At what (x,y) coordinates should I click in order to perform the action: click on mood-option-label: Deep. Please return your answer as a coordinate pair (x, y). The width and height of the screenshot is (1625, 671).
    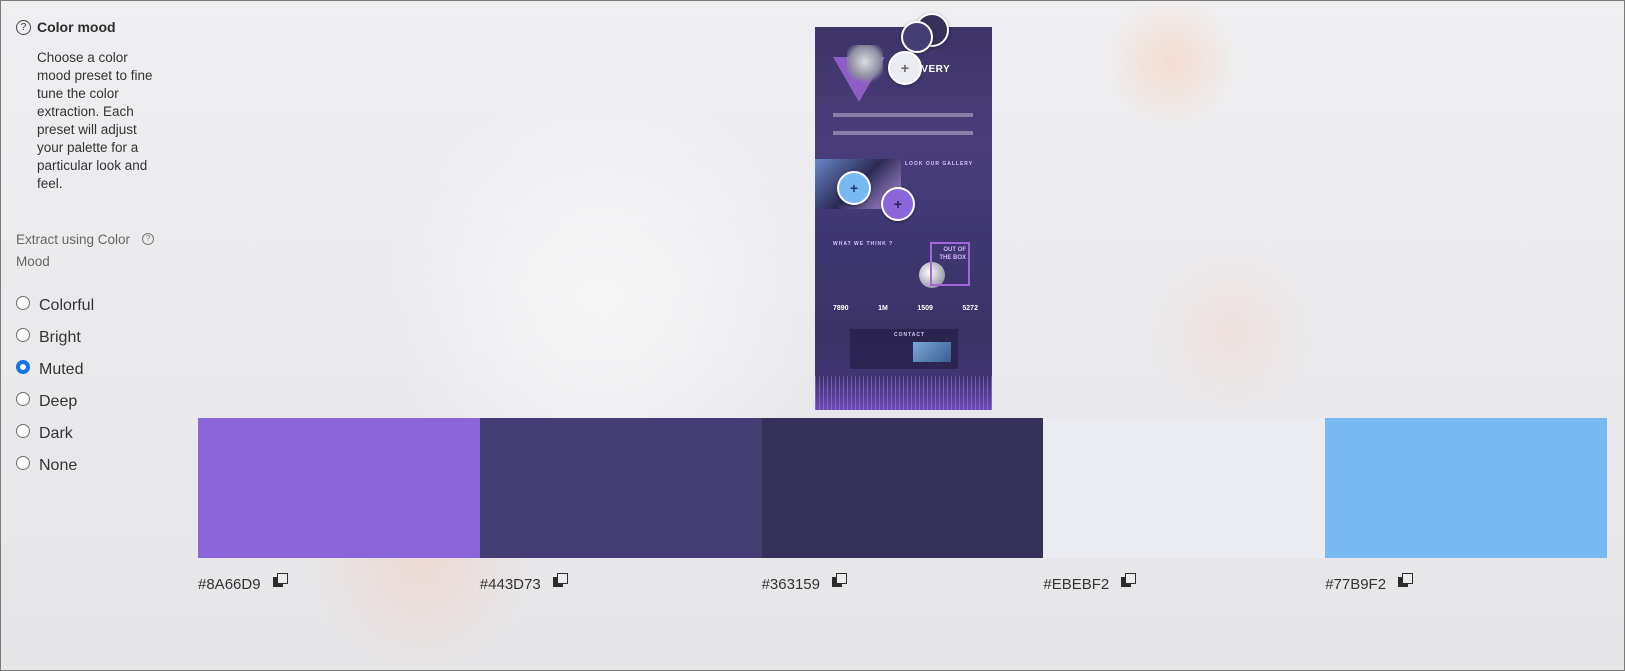
    Looking at the image, I should click on (58, 401).